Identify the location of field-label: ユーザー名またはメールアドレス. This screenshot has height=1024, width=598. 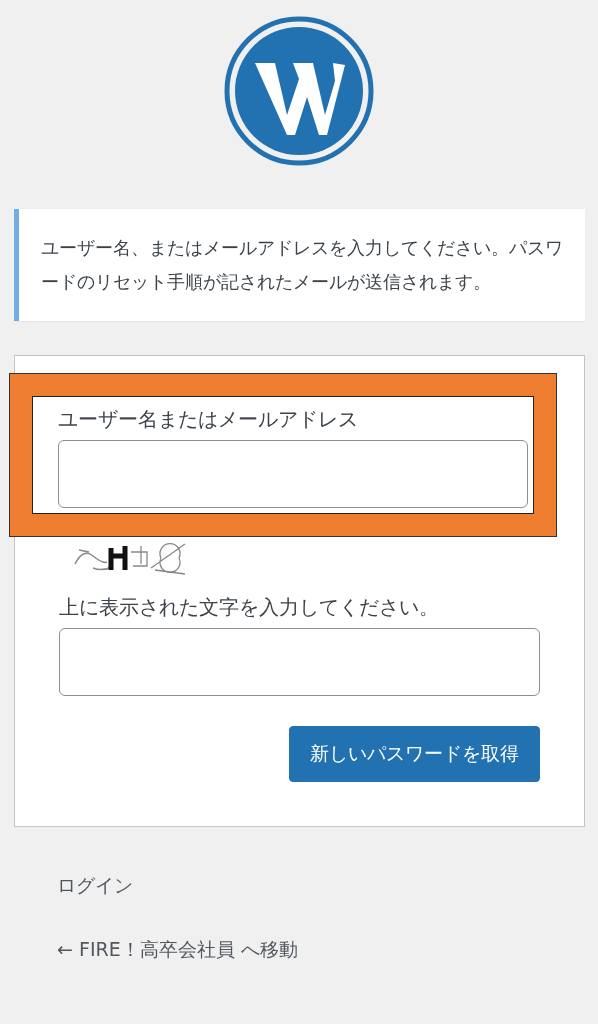
(208, 419).